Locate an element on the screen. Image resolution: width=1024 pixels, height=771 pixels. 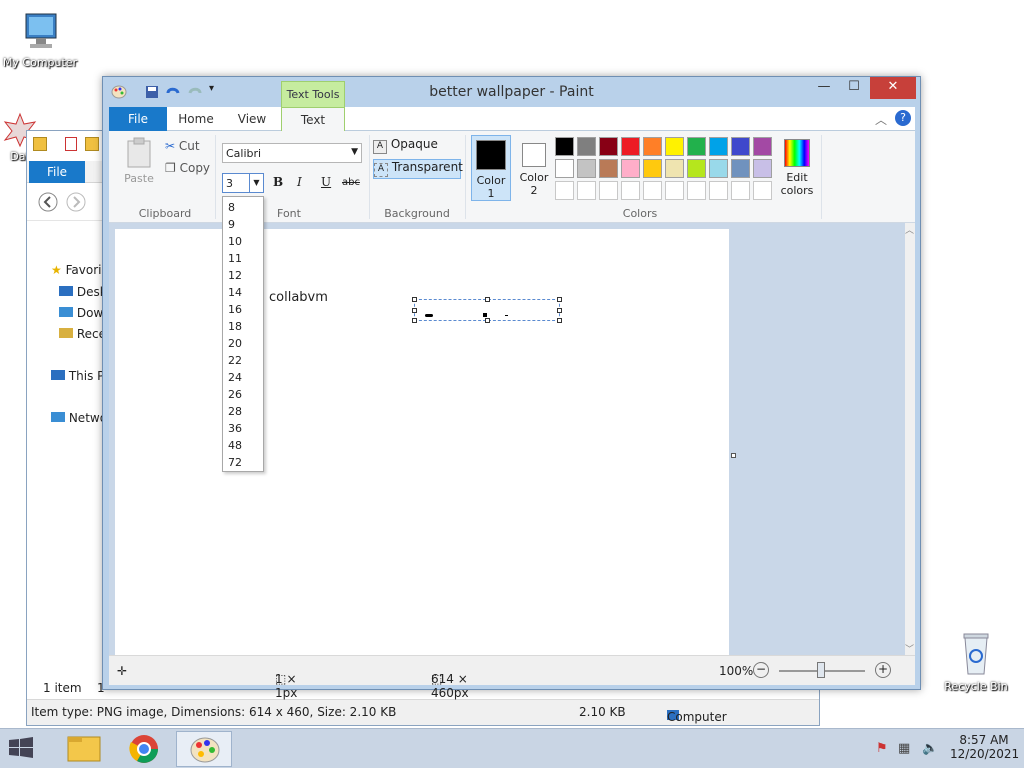
font-size-option: 11 is located at coordinates (235, 258).